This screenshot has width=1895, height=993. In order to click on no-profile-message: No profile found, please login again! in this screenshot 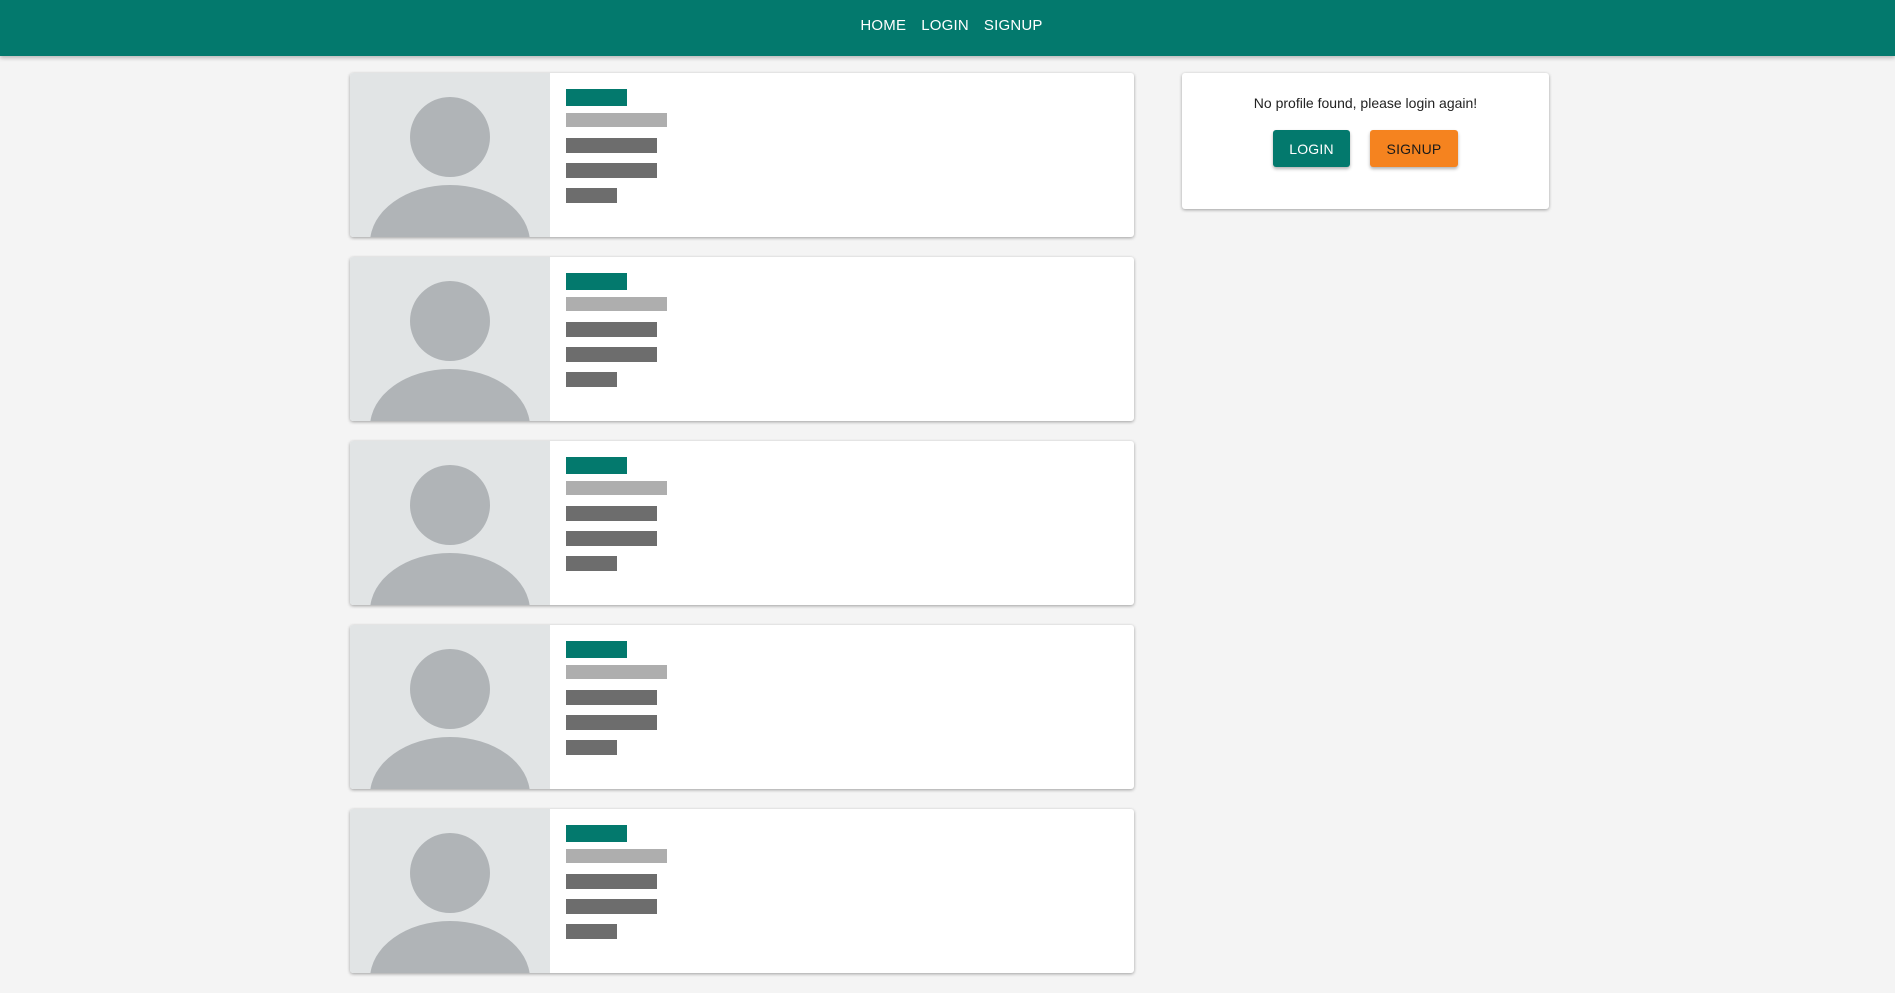, I will do `click(1365, 103)`.